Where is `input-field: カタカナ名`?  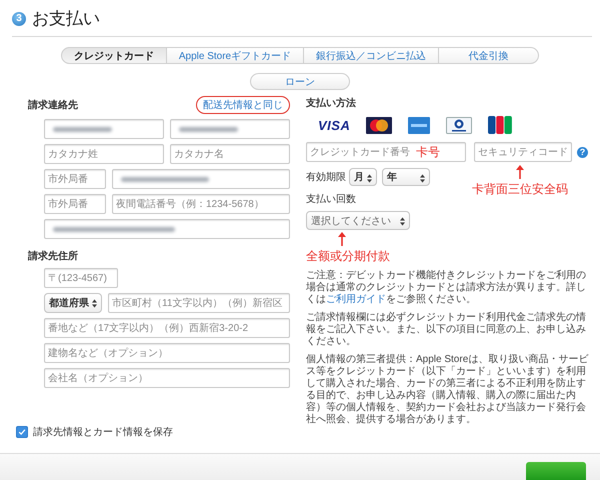
input-field: カタカナ名 is located at coordinates (230, 154).